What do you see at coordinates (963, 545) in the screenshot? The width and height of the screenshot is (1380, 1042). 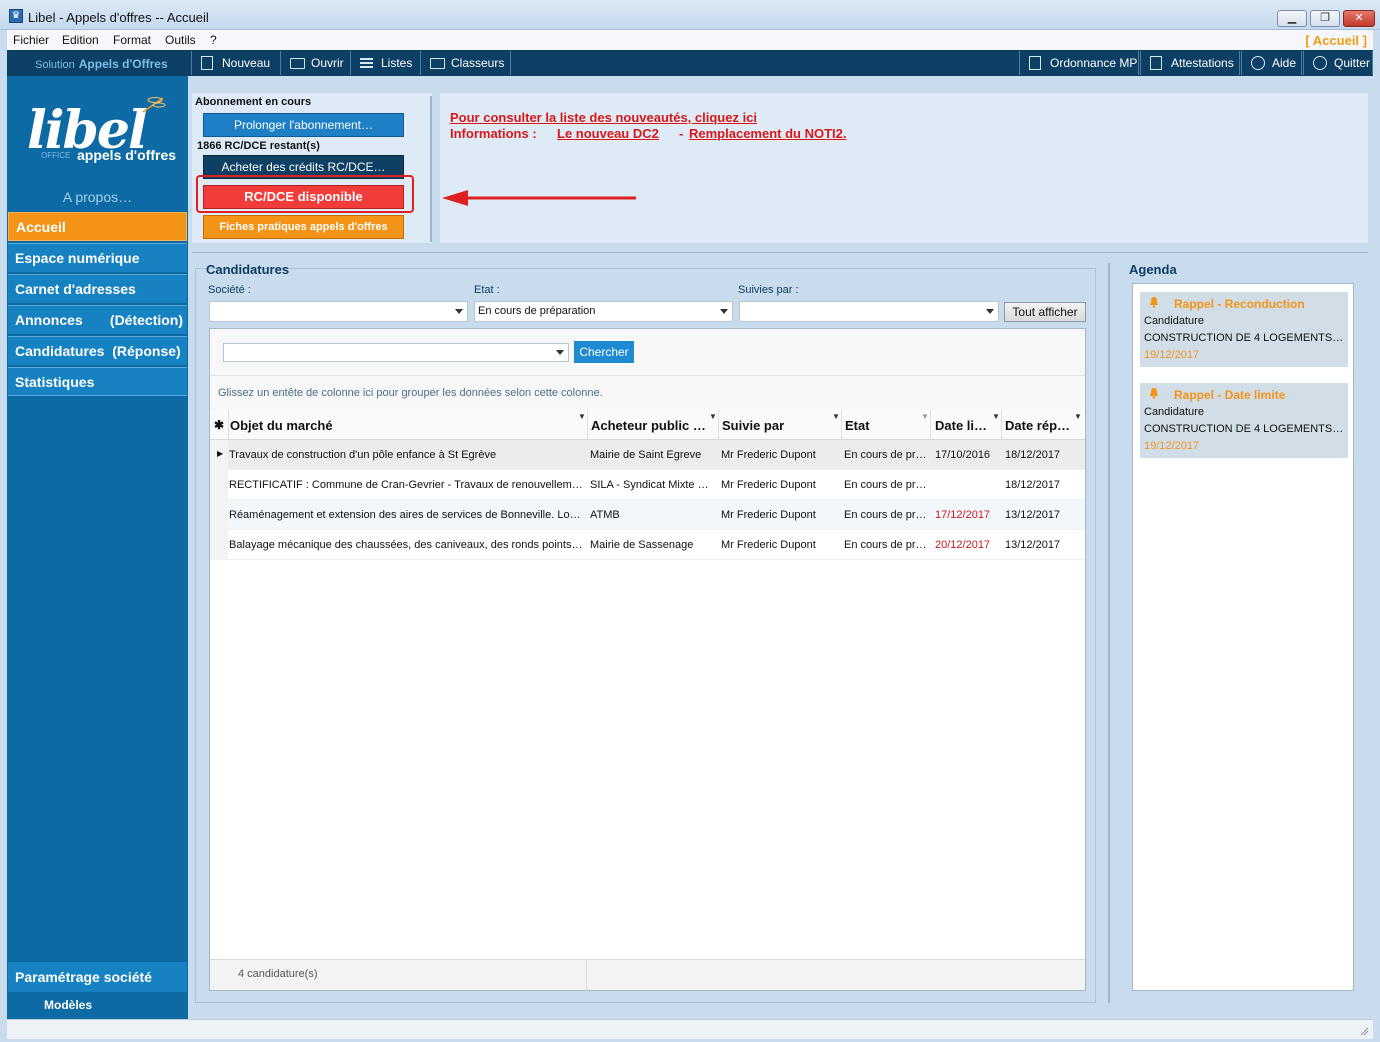 I see `cell-date-limite: 20/12/2017` at bounding box center [963, 545].